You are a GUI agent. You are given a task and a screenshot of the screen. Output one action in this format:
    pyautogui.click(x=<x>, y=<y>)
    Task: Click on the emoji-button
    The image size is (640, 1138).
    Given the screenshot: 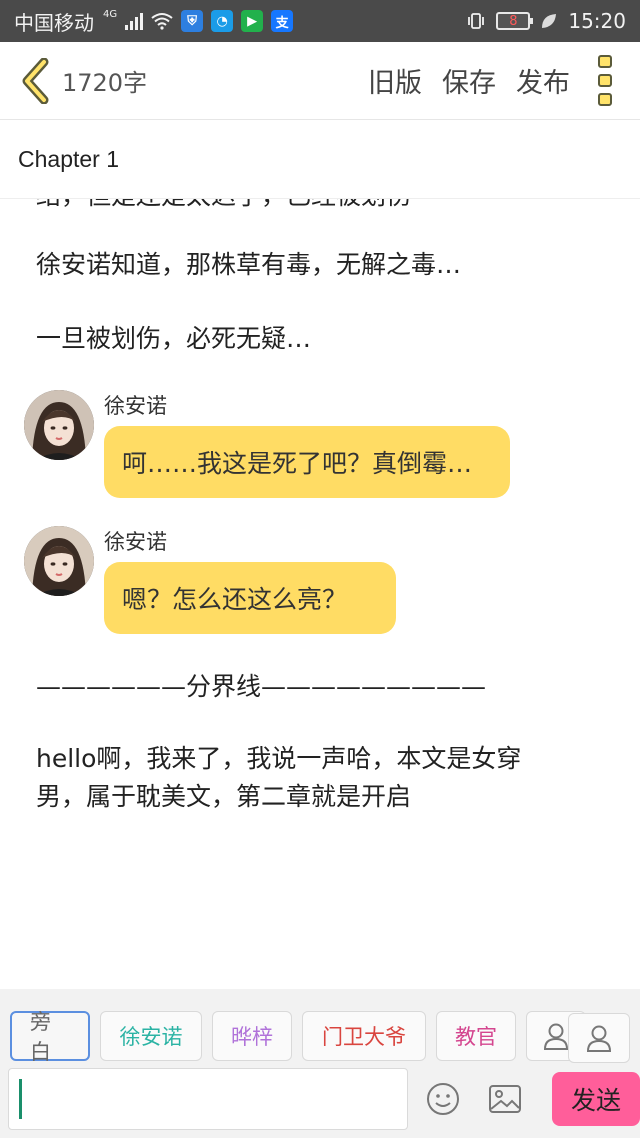 What is the action you would take?
    pyautogui.click(x=443, y=1099)
    